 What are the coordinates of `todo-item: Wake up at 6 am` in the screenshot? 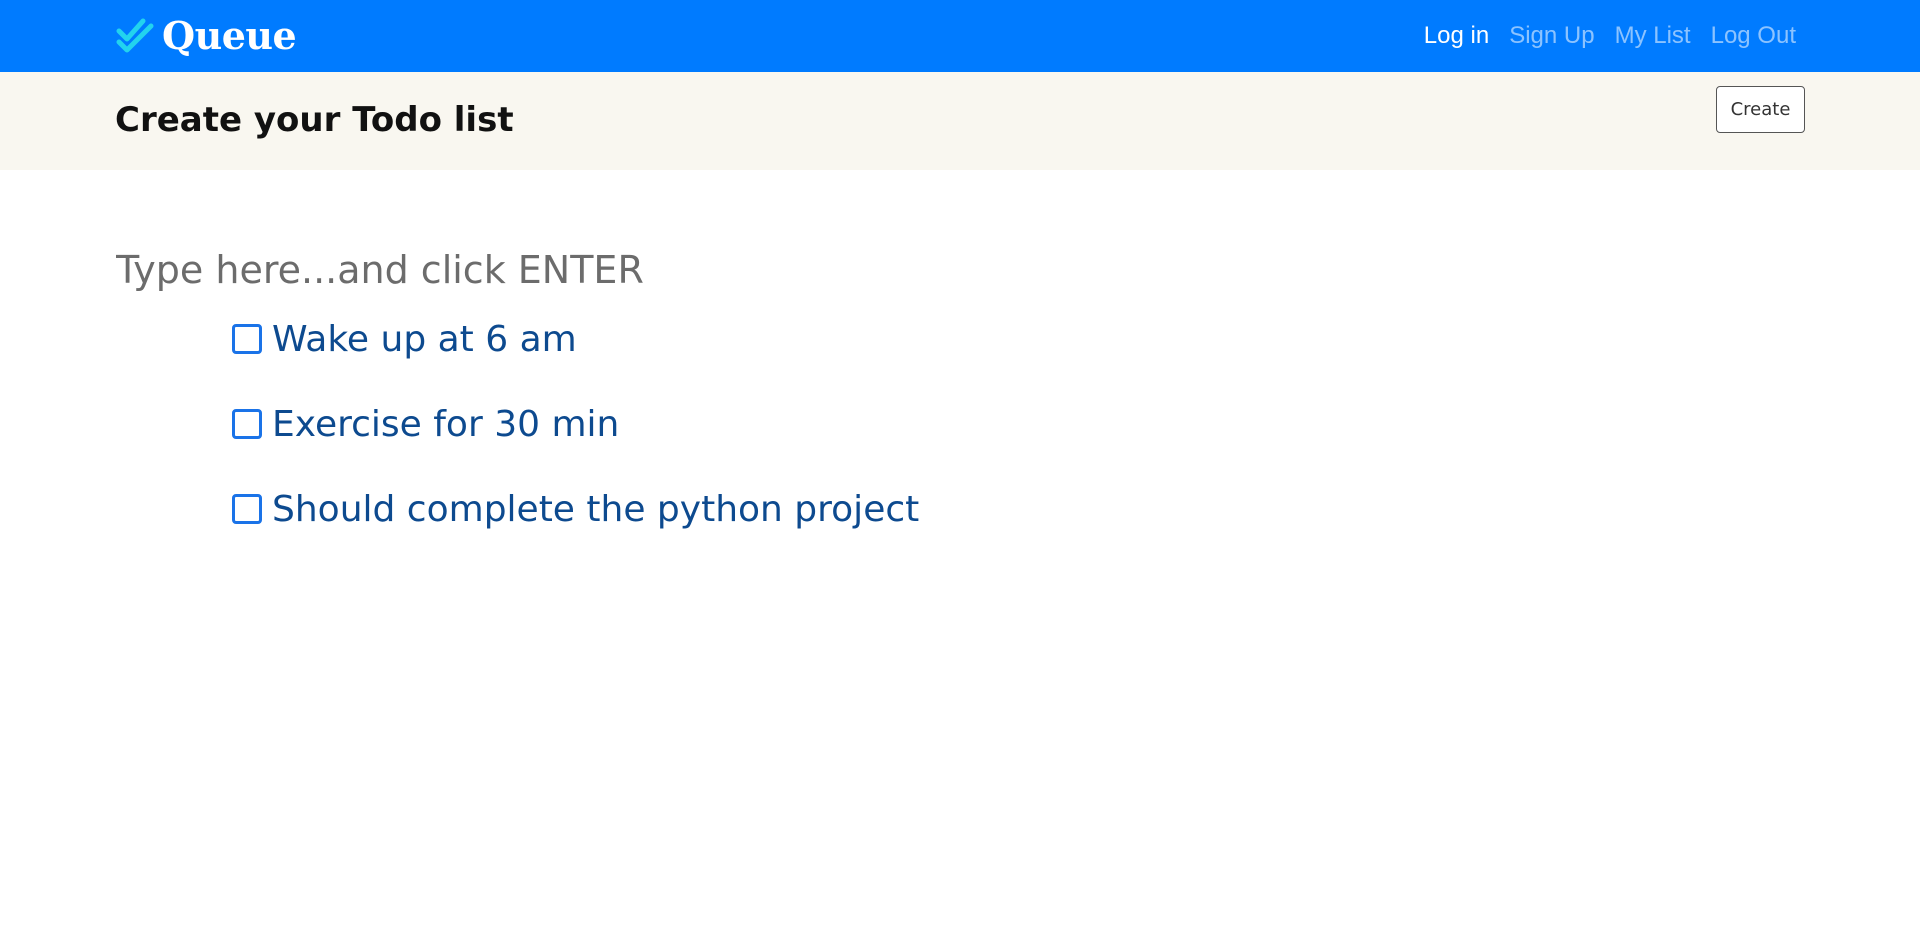 It's located at (575, 339).